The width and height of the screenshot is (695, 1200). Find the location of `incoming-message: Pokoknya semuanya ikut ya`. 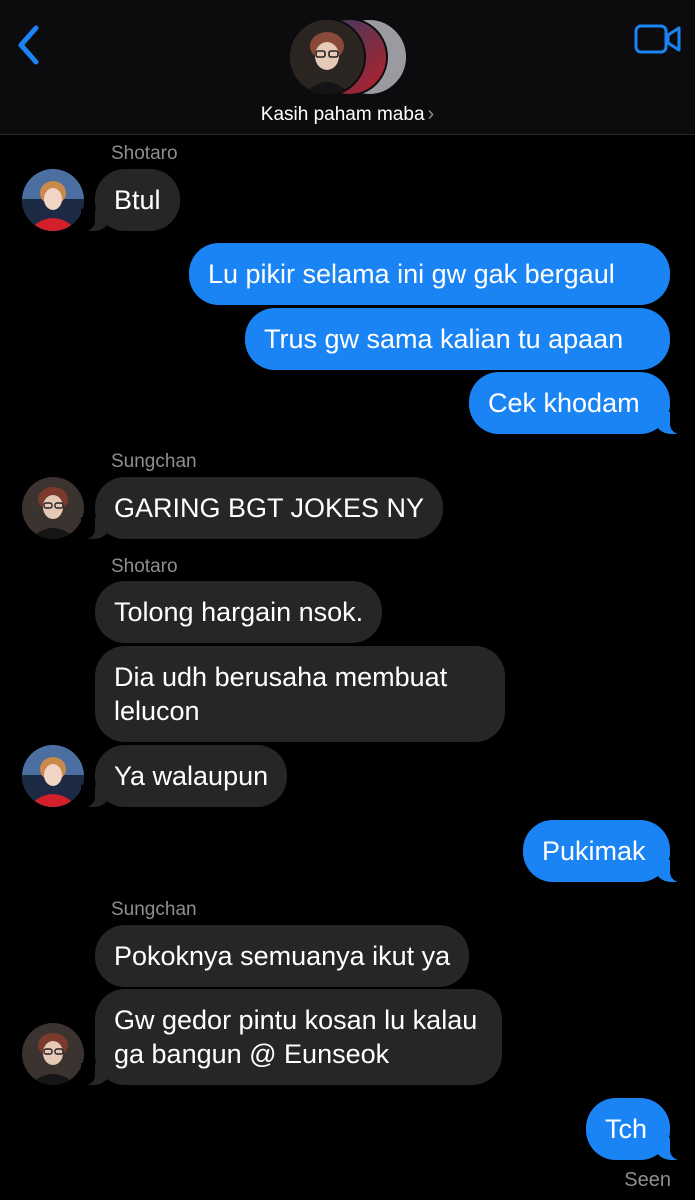

incoming-message: Pokoknya semuanya ikut ya is located at coordinates (282, 956).